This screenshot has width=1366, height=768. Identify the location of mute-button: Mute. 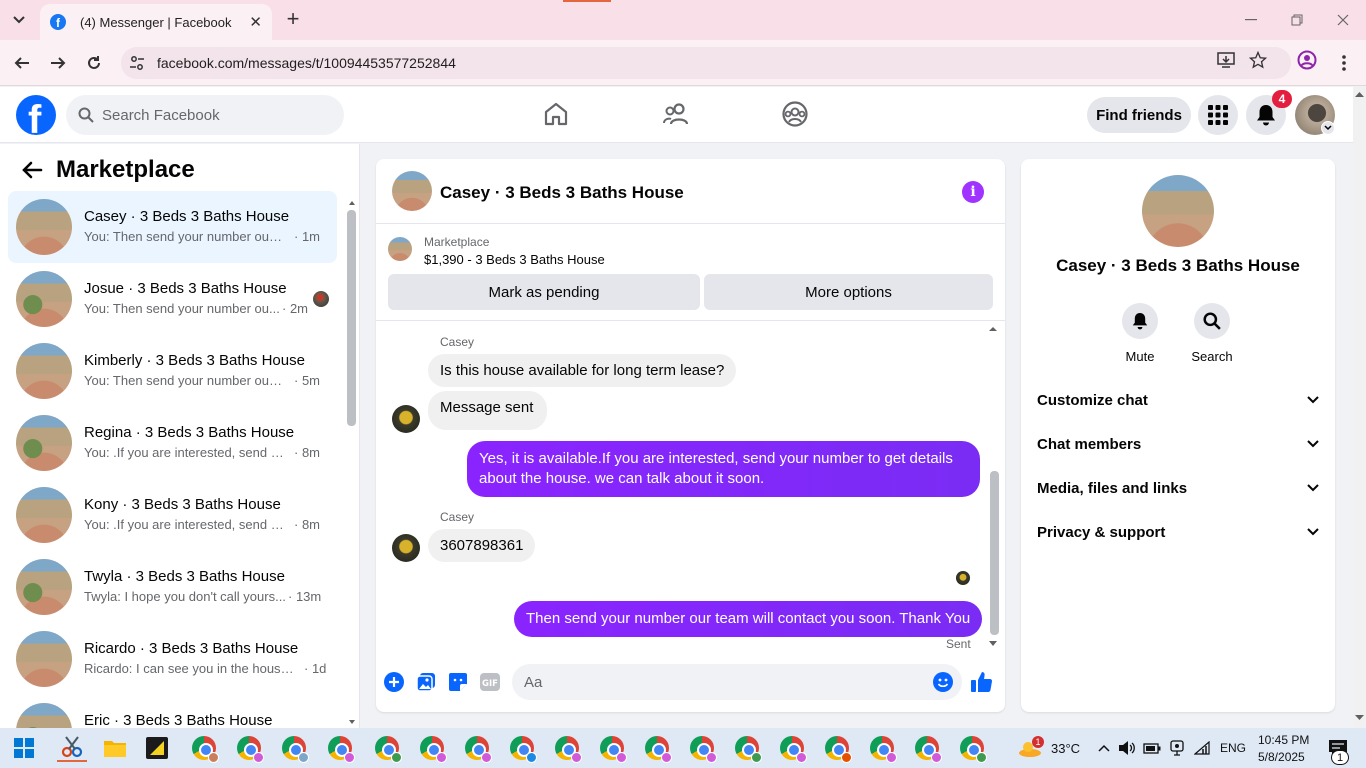
(1140, 333).